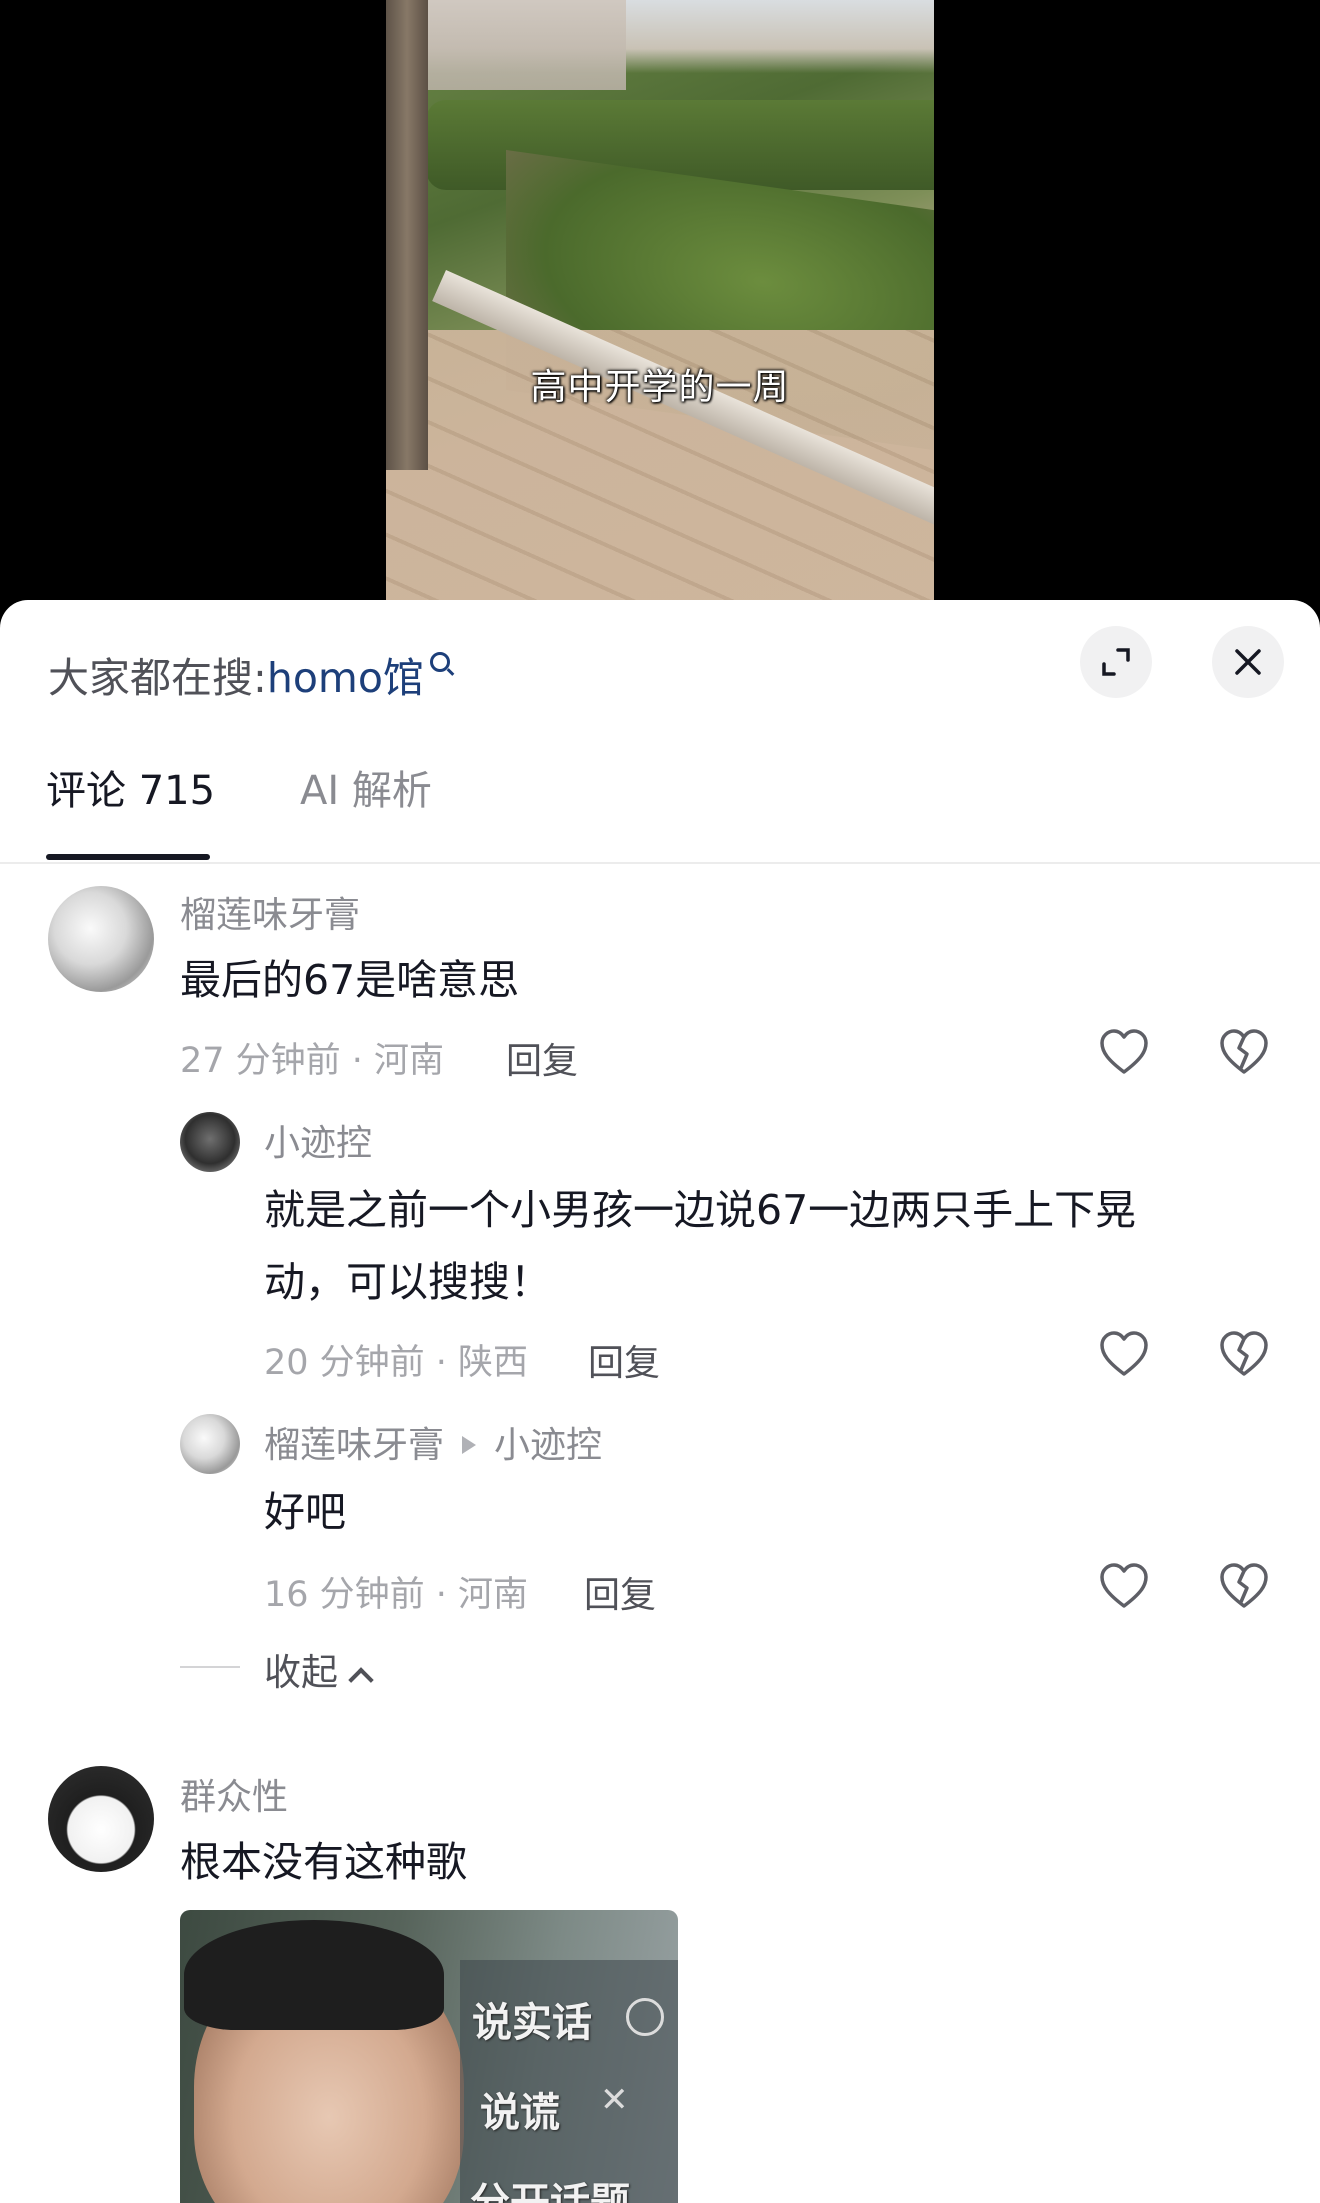  What do you see at coordinates (157, 678) in the screenshot?
I see `trending-search-prefix: 大家都在搜:` at bounding box center [157, 678].